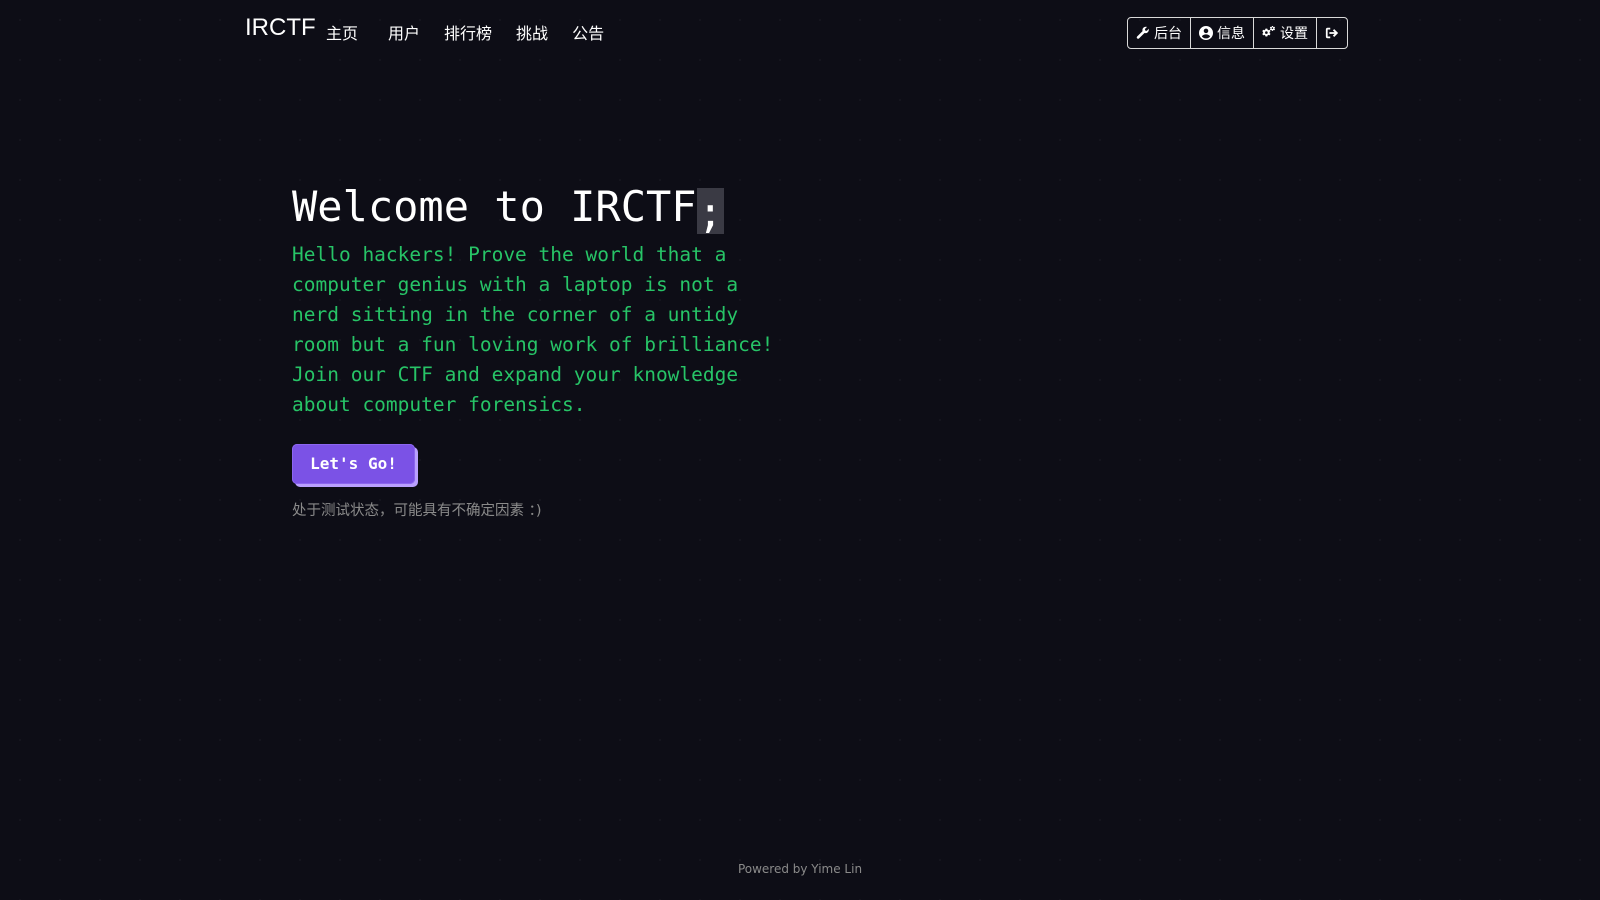 This screenshot has width=1600, height=900. What do you see at coordinates (280, 28) in the screenshot?
I see `brand-logo: IRCTF` at bounding box center [280, 28].